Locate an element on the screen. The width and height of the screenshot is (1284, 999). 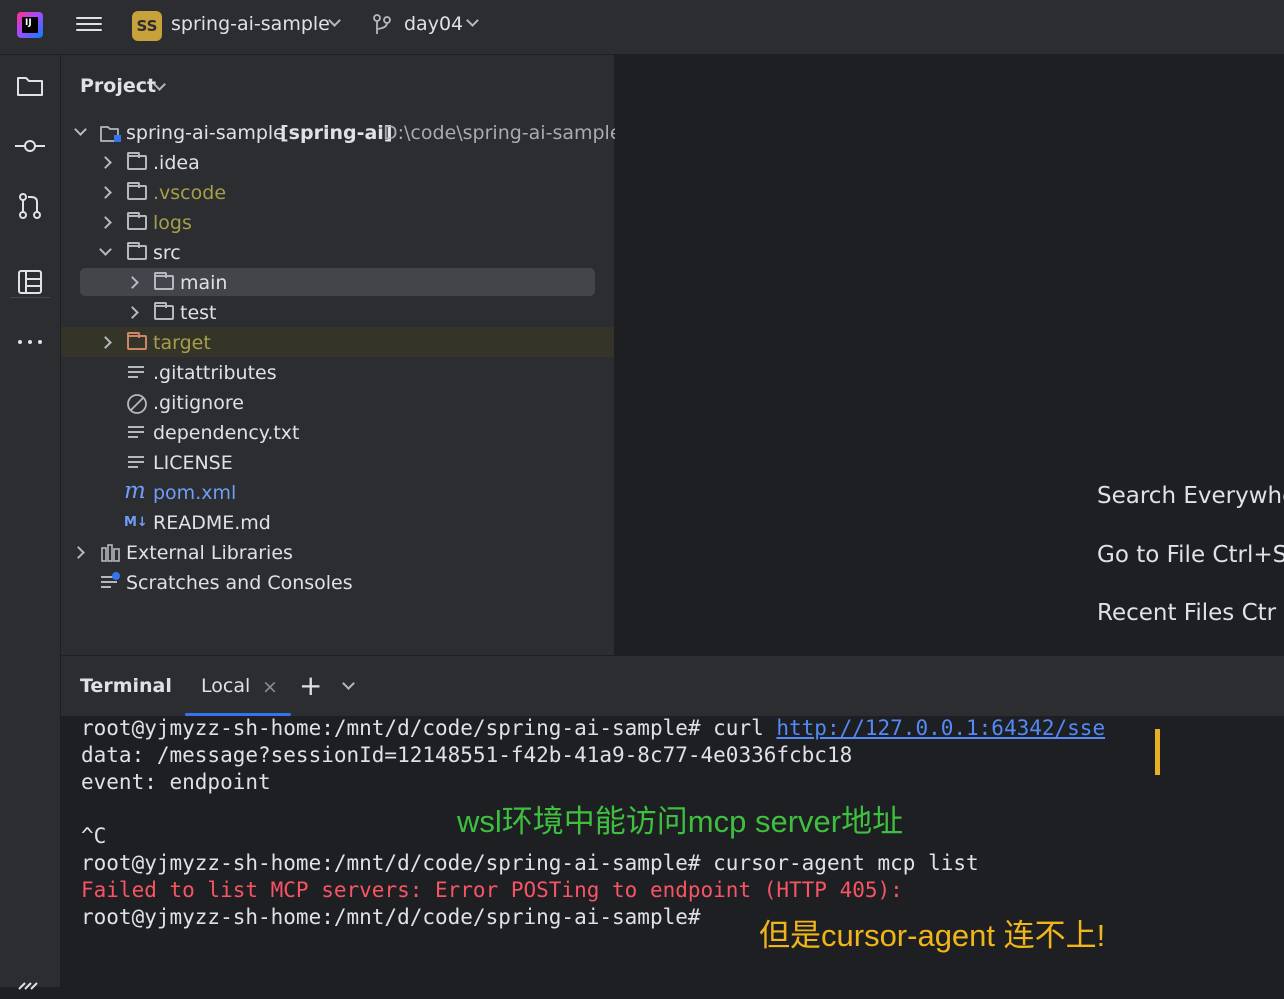
tree-item-label: External Libraries is located at coordinates (209, 553).